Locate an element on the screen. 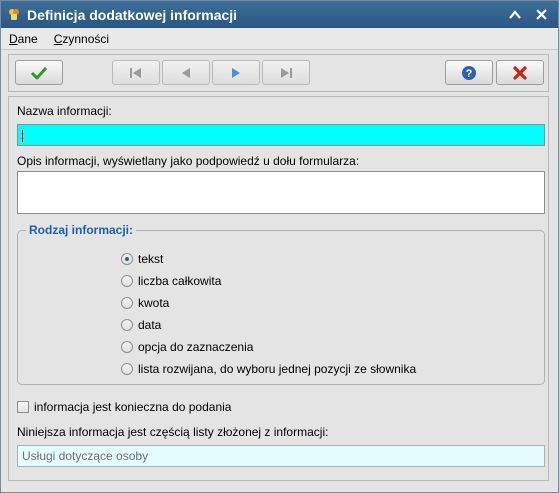 The width and height of the screenshot is (559, 493). type-option-date: data is located at coordinates (141, 325).